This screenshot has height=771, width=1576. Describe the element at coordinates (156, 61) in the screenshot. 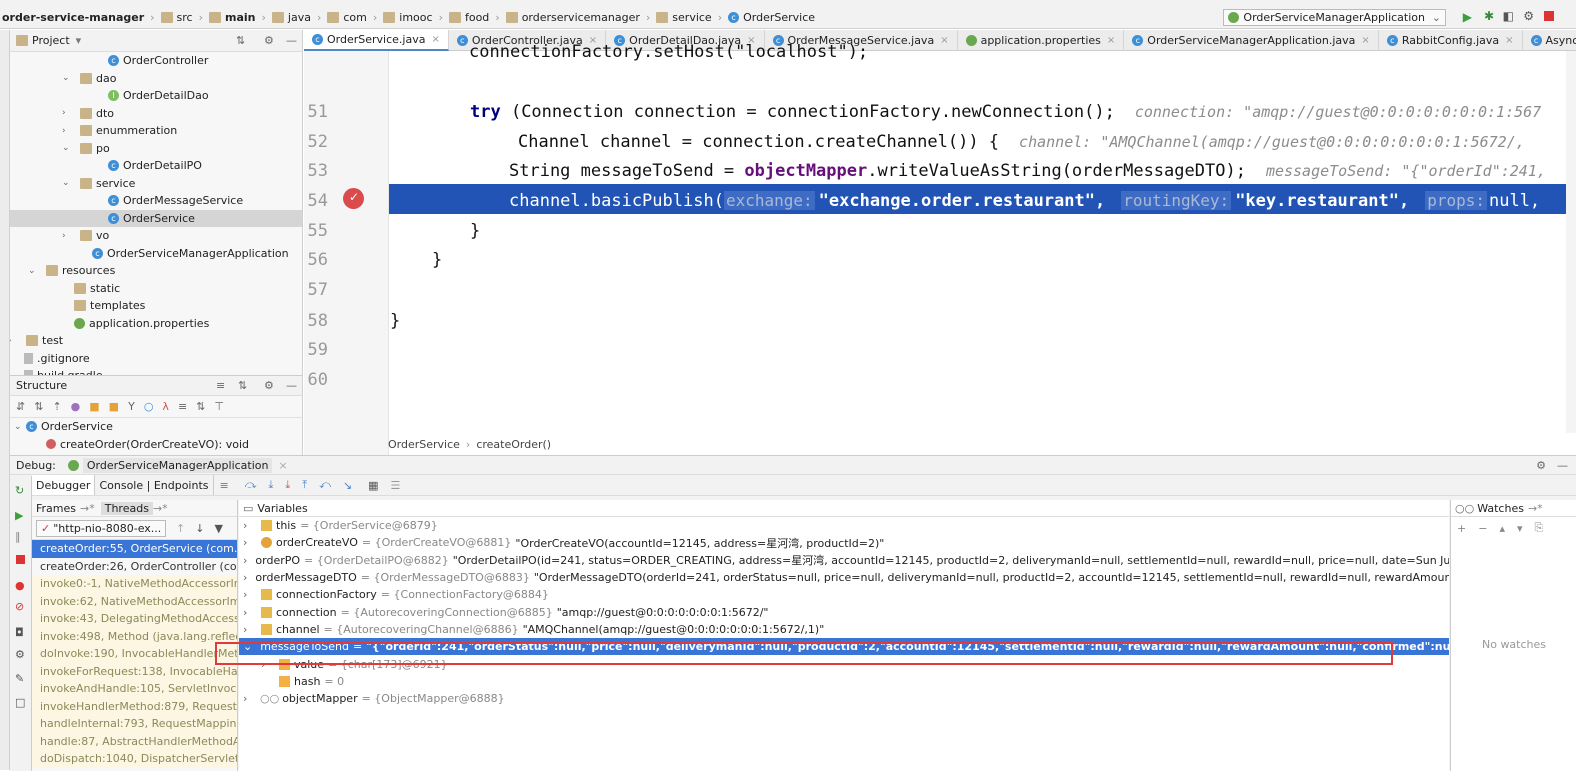

I see `tree-item: c OrderController` at that location.